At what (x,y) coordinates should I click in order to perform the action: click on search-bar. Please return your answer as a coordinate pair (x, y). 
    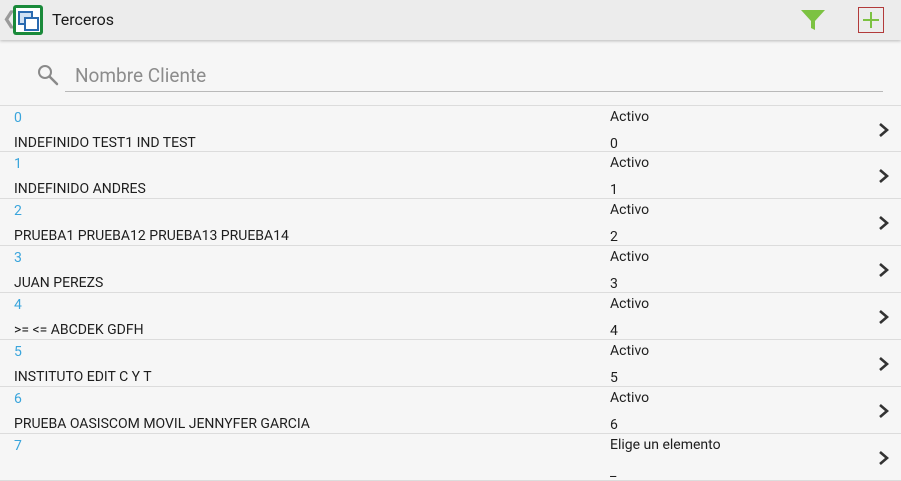
    Looking at the image, I should click on (450, 77).